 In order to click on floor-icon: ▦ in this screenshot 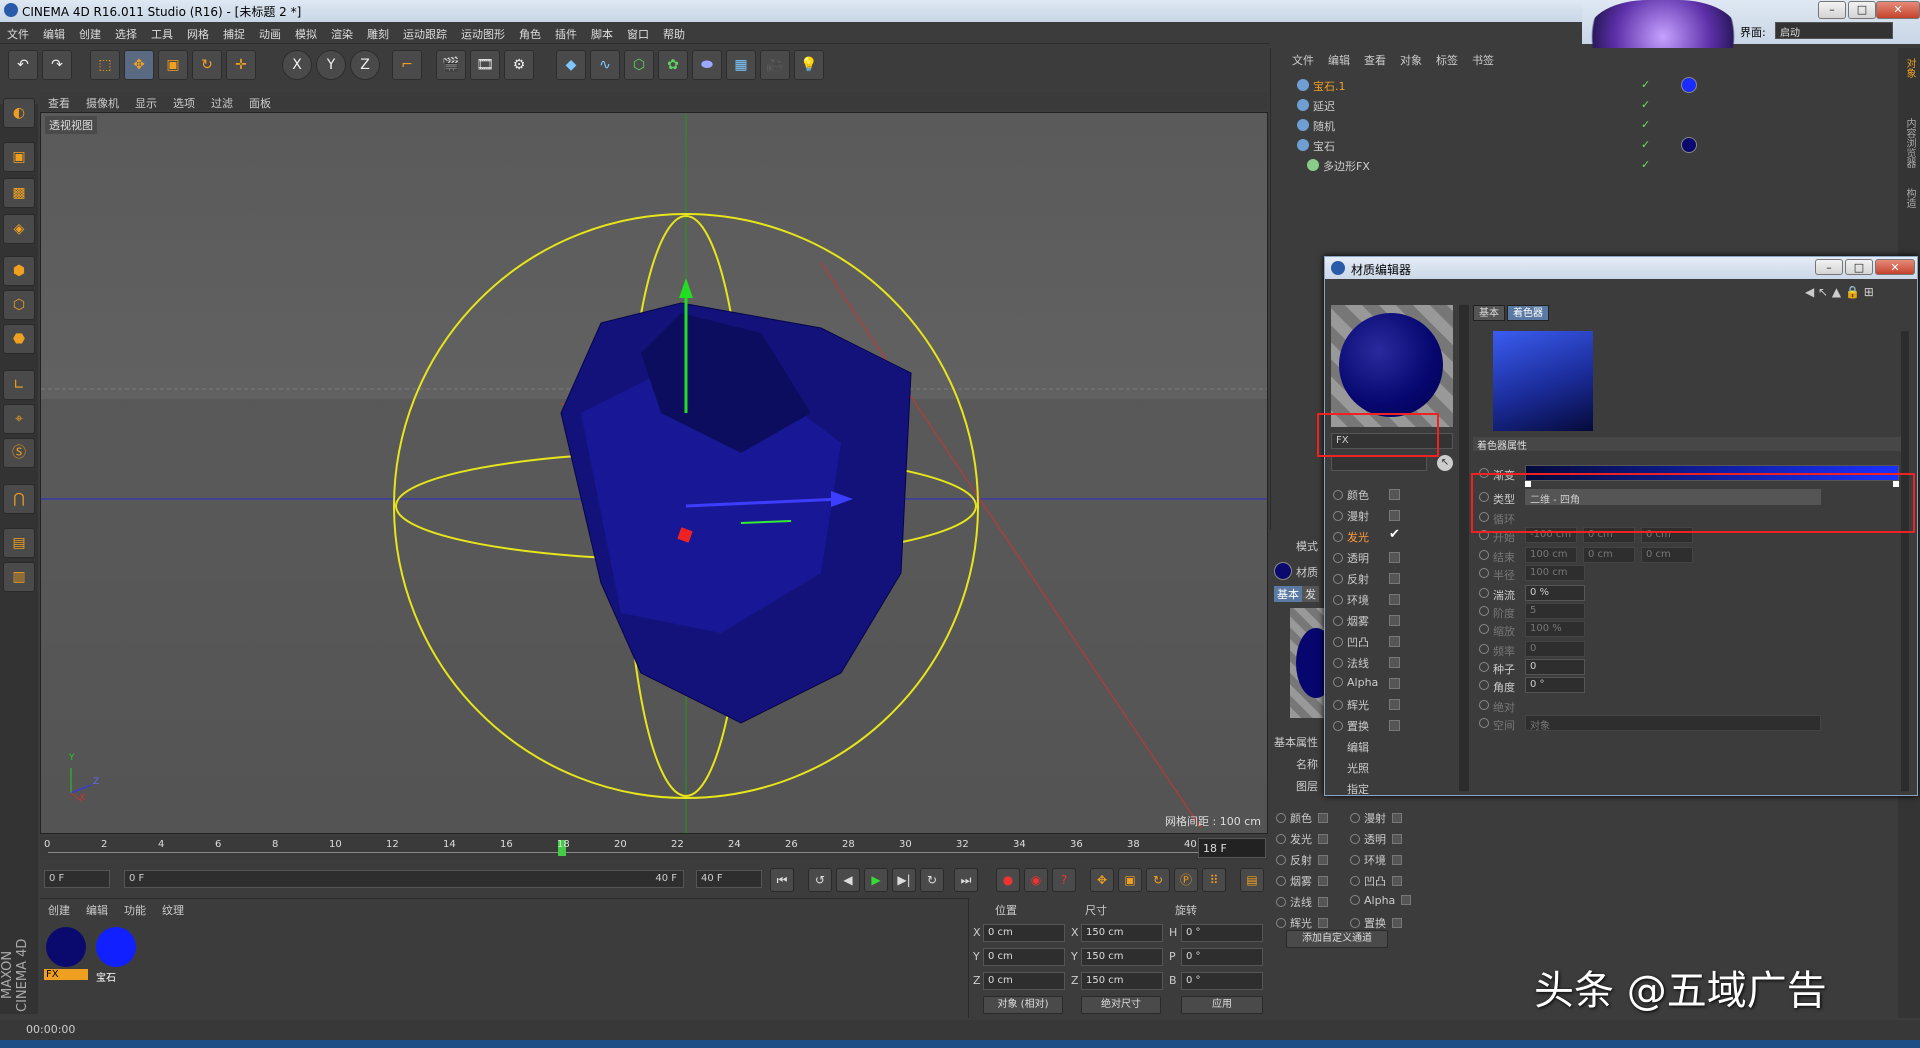, I will do `click(741, 65)`.